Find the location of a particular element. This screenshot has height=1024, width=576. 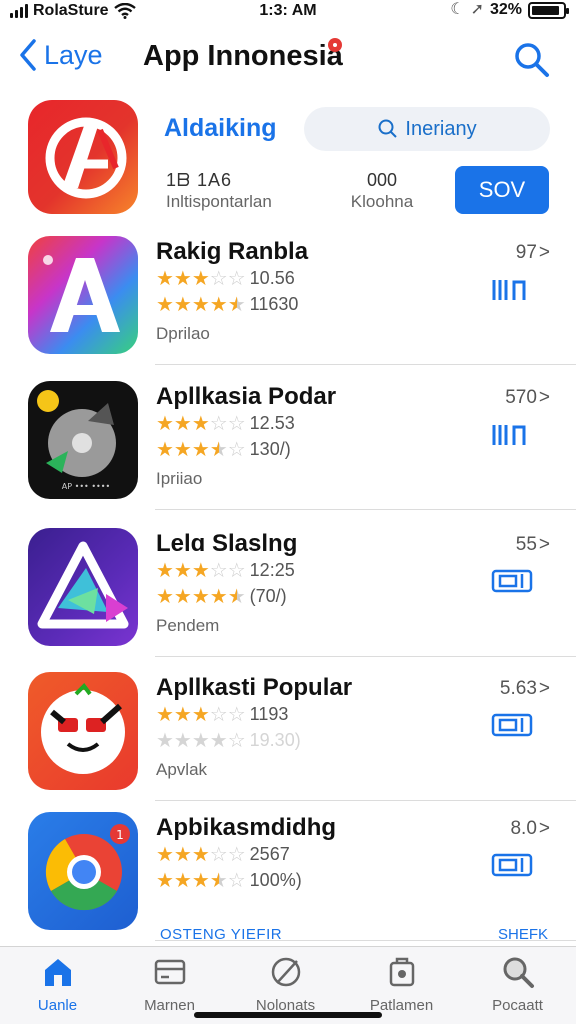

back-button: Laye is located at coordinates (60, 55).